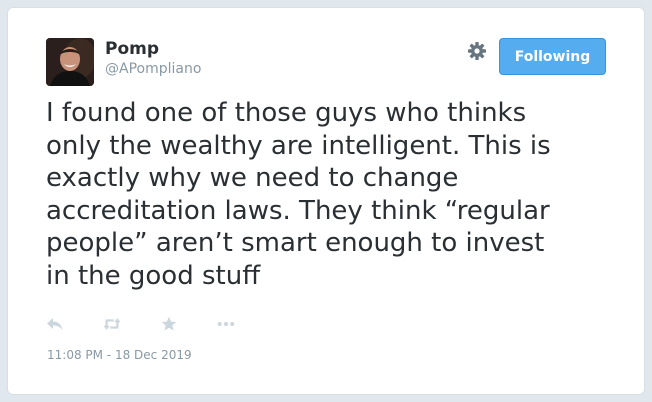  Describe the element at coordinates (477, 51) in the screenshot. I see `gear-icon` at that location.